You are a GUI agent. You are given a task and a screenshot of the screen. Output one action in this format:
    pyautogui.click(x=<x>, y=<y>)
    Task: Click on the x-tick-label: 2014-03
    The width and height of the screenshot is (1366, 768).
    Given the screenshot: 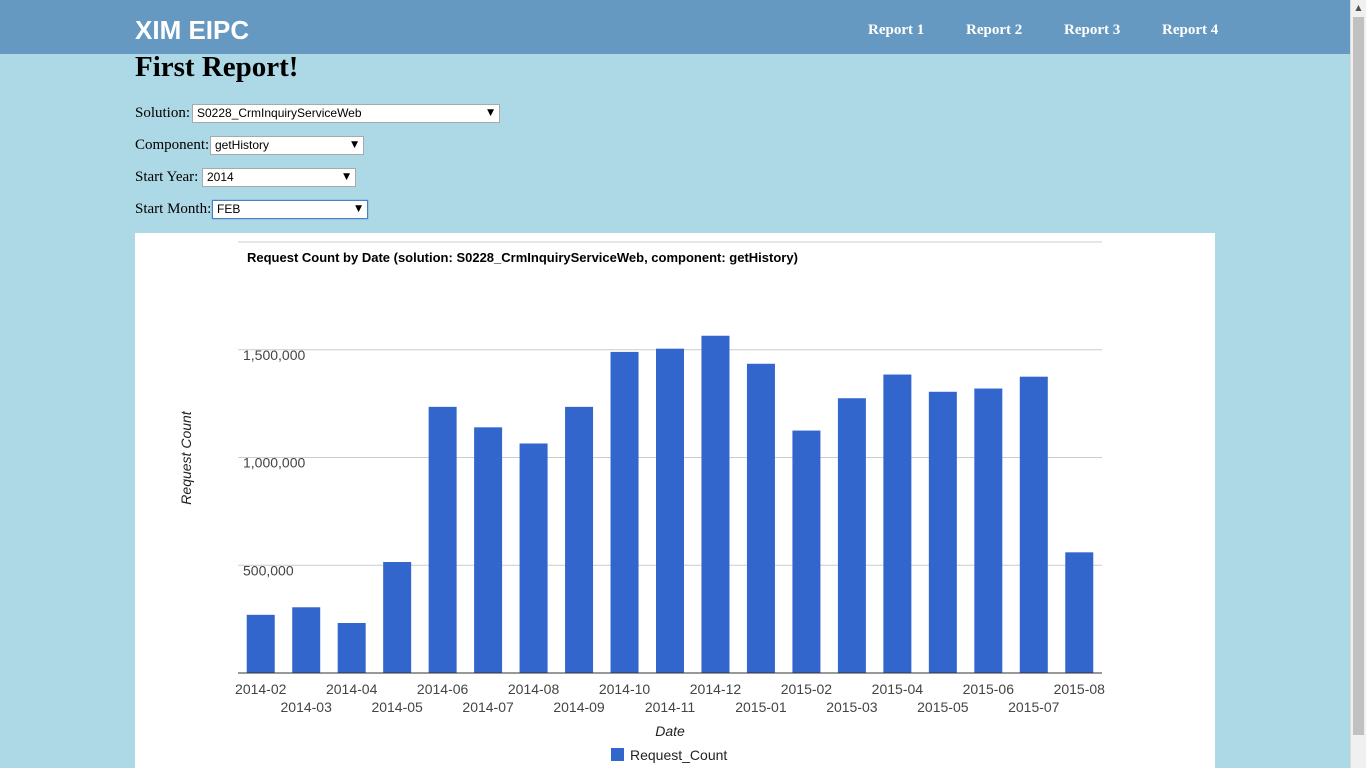 What is the action you would take?
    pyautogui.click(x=307, y=707)
    